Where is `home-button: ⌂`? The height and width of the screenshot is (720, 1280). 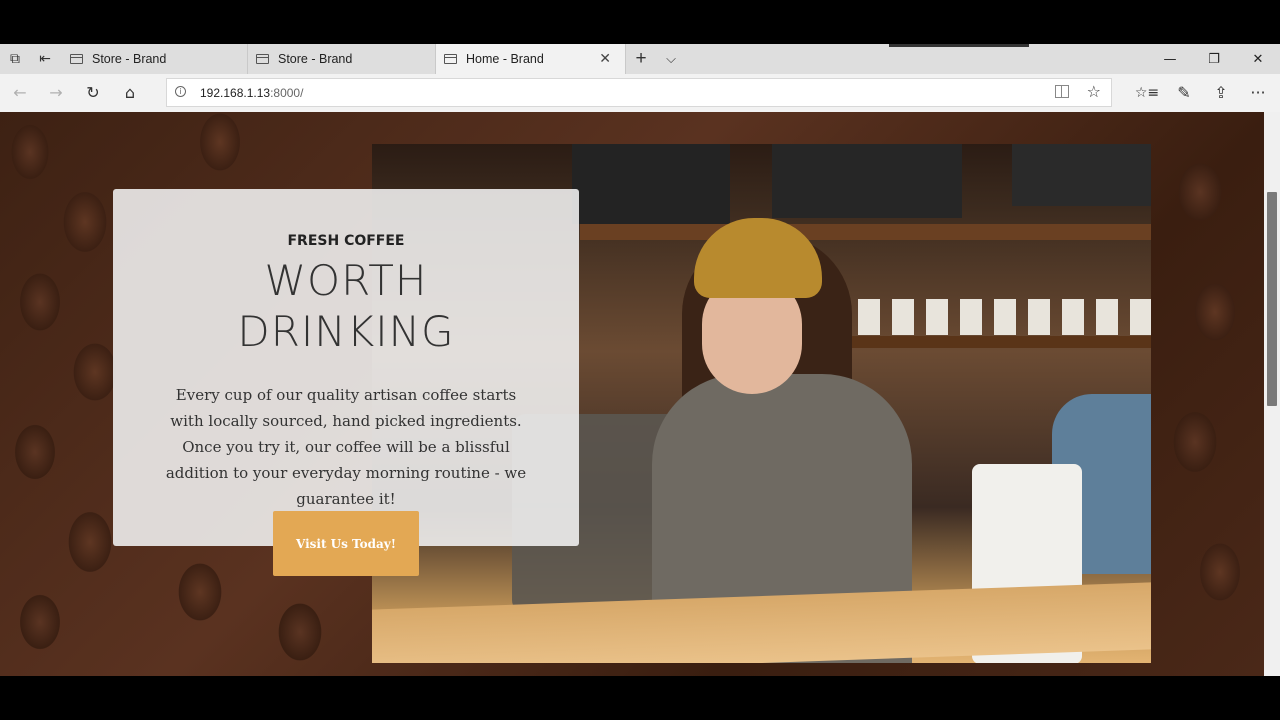 home-button: ⌂ is located at coordinates (130, 92).